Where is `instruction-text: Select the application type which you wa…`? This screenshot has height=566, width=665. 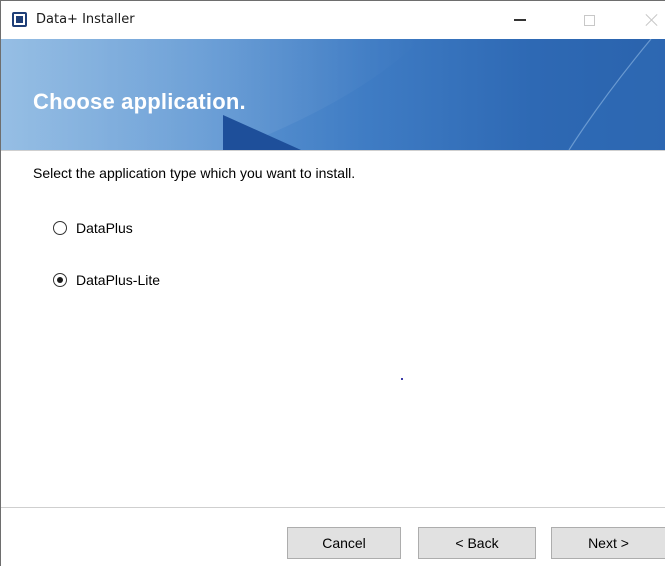 instruction-text: Select the application type which you wa… is located at coordinates (194, 173).